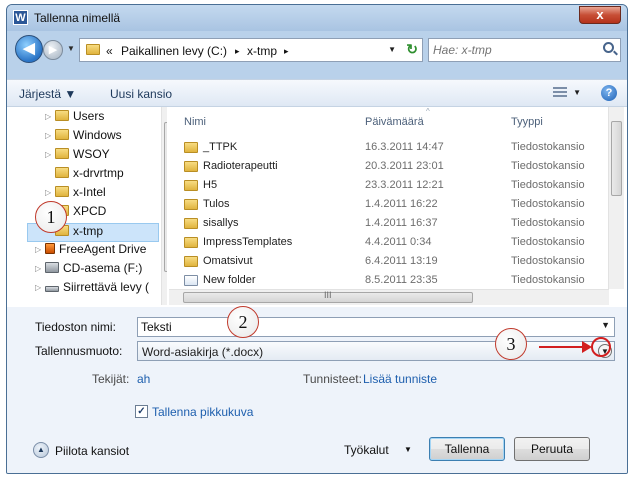 Image resolution: width=637 pixels, height=488 pixels. I want to click on nav-item-freeagent-drive: ▷ FreeAgent Drive, so click(90, 251).